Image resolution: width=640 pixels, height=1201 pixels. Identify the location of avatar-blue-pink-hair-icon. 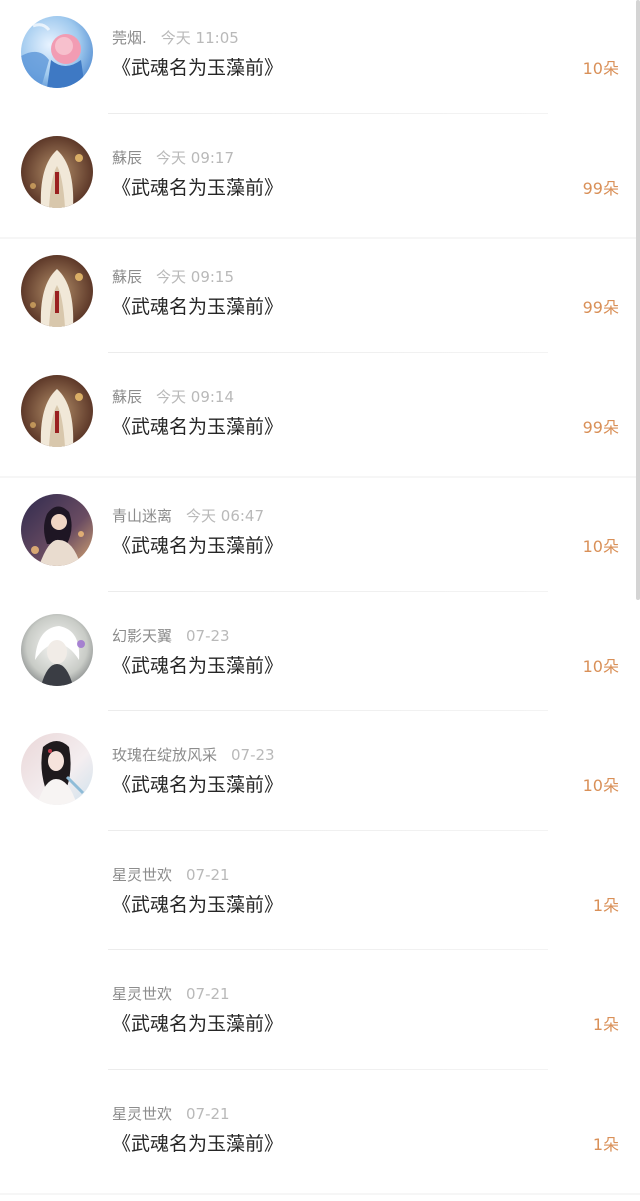
(57, 52).